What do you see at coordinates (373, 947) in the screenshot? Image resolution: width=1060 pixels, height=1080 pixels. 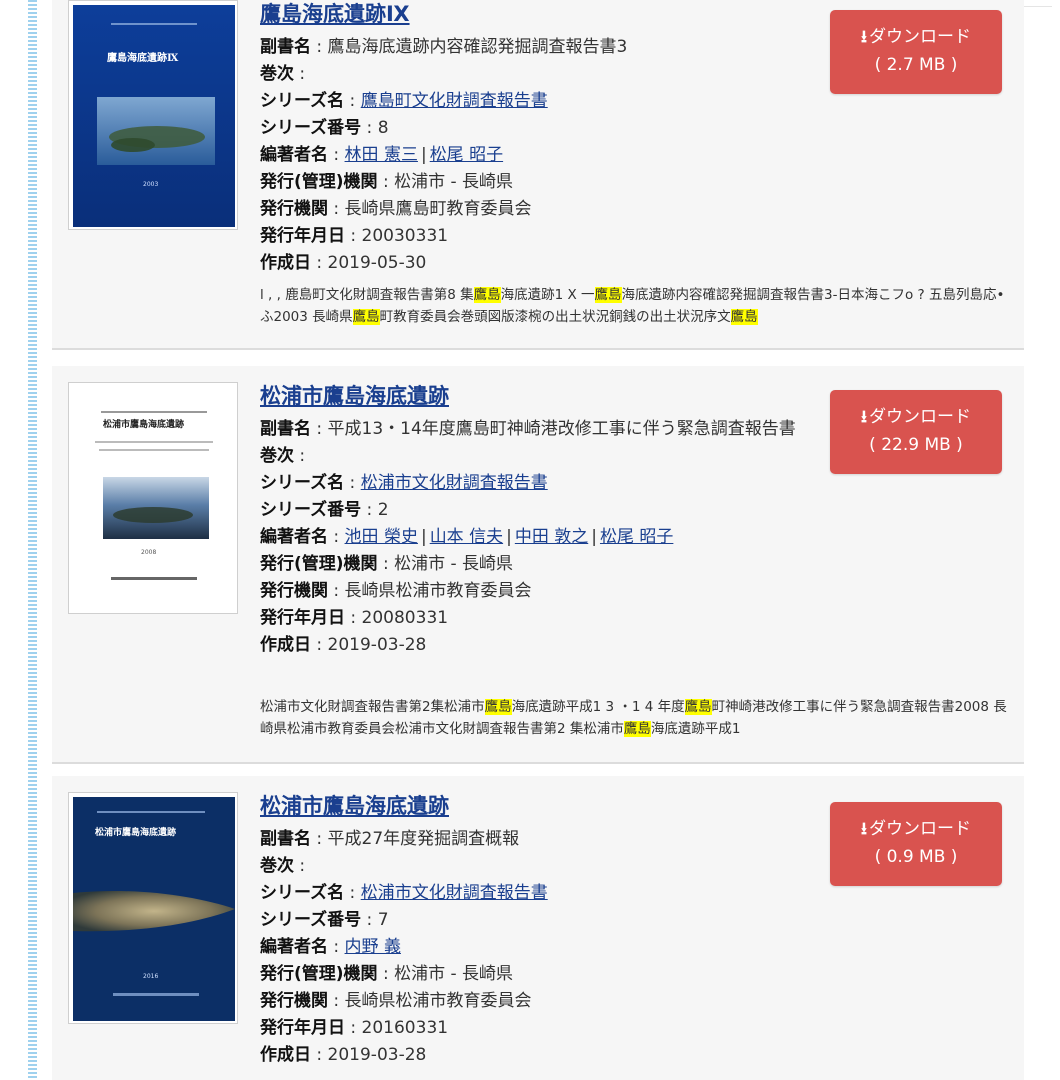 I see `author-link: 内野 義` at bounding box center [373, 947].